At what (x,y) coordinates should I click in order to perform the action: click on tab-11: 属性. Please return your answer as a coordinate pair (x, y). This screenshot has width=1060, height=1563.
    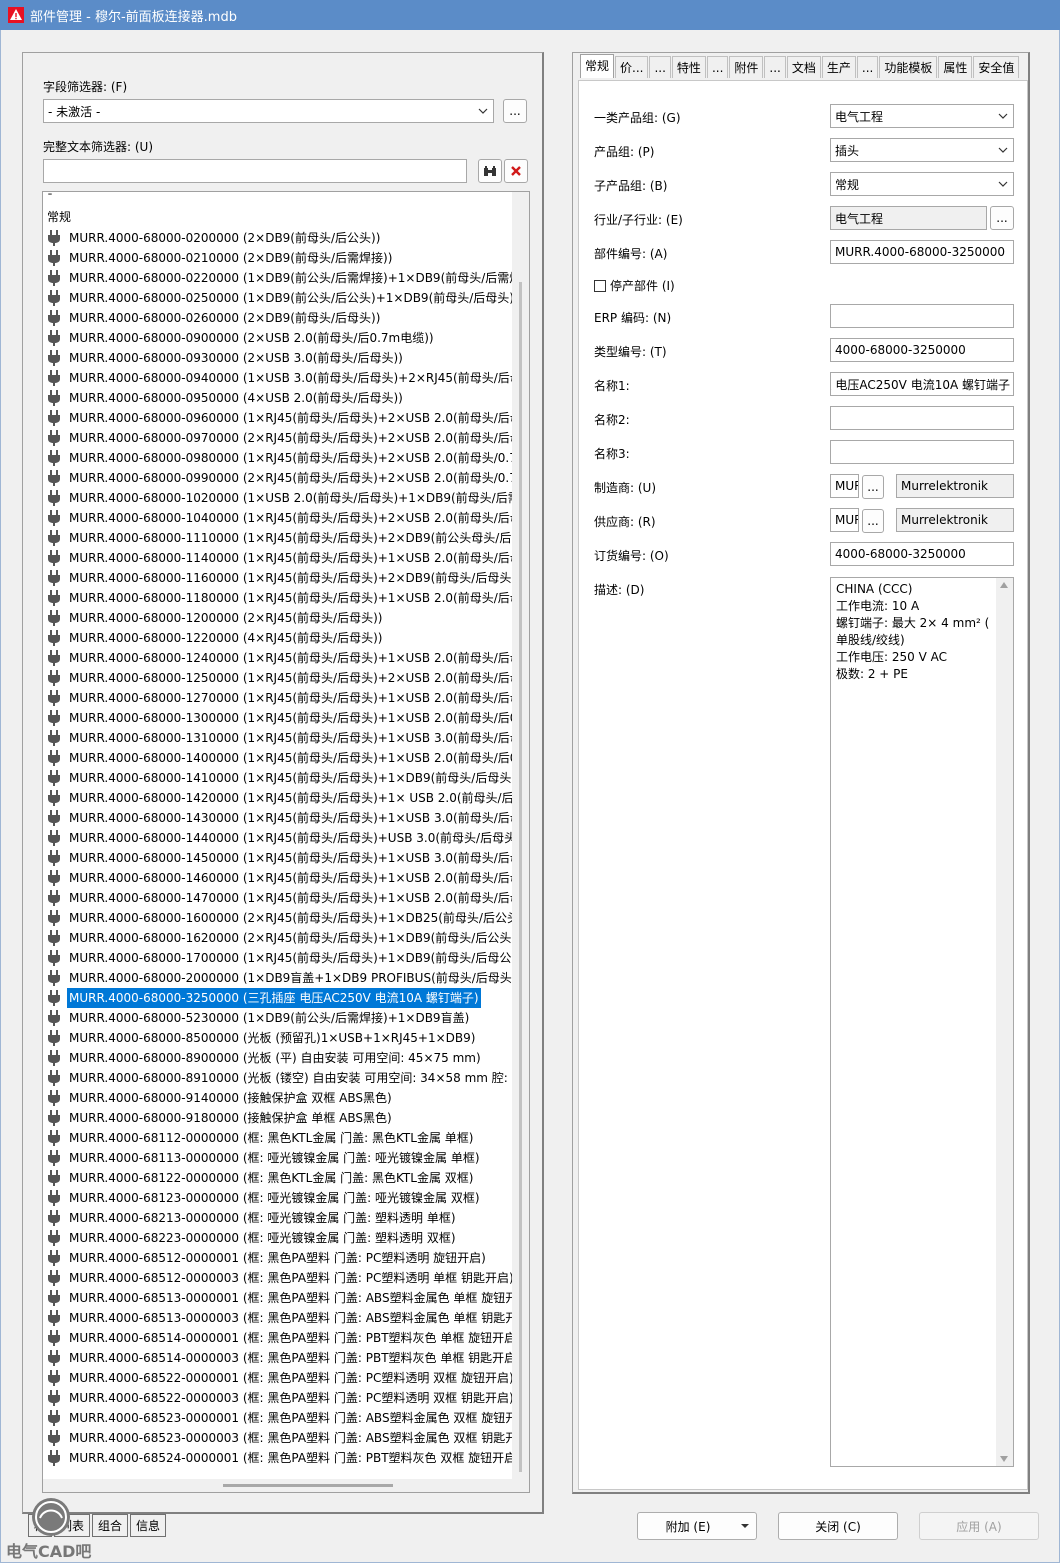
    Looking at the image, I should click on (955, 67).